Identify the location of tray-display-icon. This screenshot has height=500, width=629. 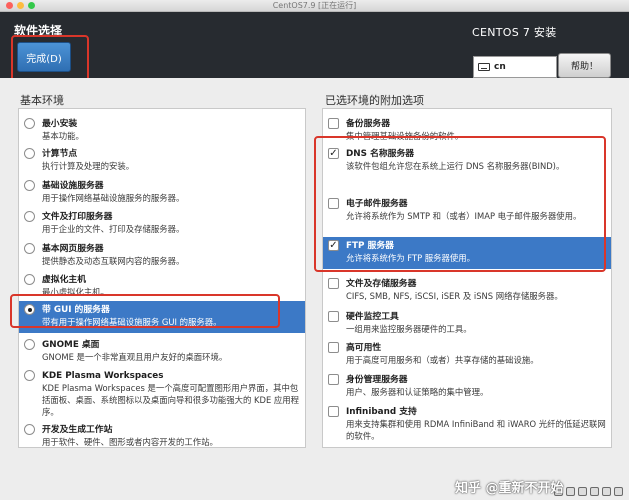
(594, 491).